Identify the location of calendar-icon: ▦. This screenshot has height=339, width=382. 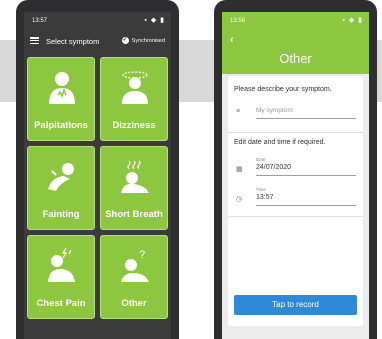
(239, 169).